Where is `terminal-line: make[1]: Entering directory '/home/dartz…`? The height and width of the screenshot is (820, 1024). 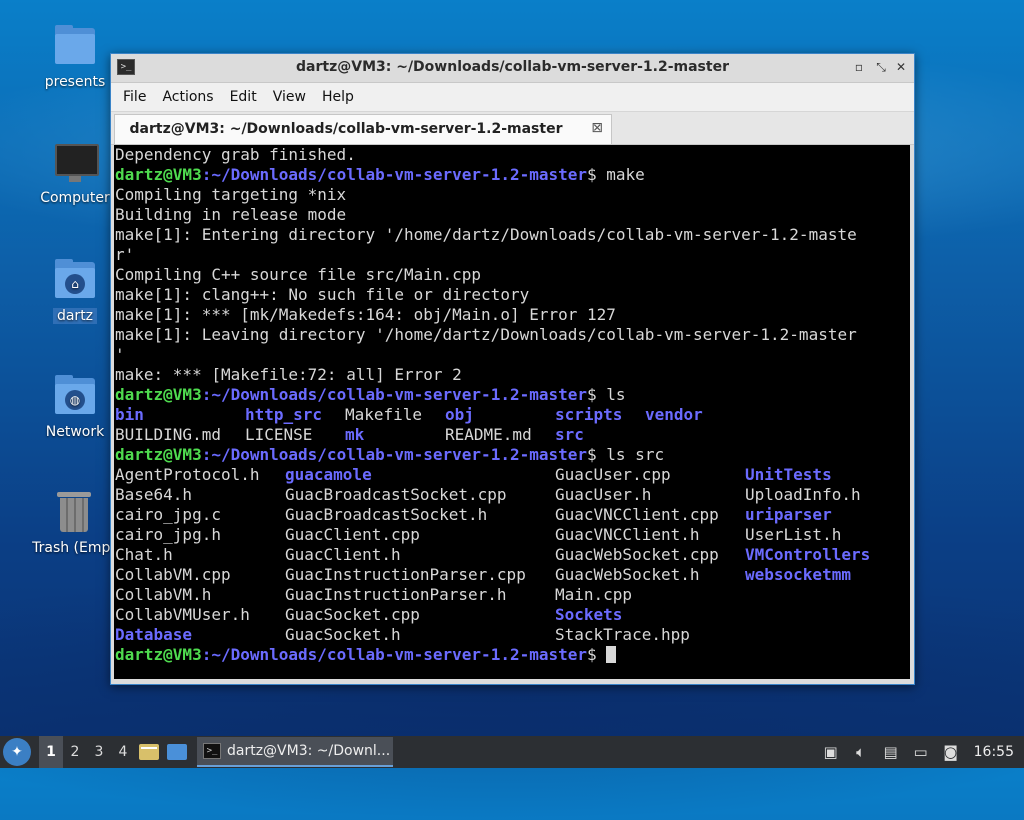 terminal-line: make[1]: Entering directory '/home/dartz… is located at coordinates (486, 234).